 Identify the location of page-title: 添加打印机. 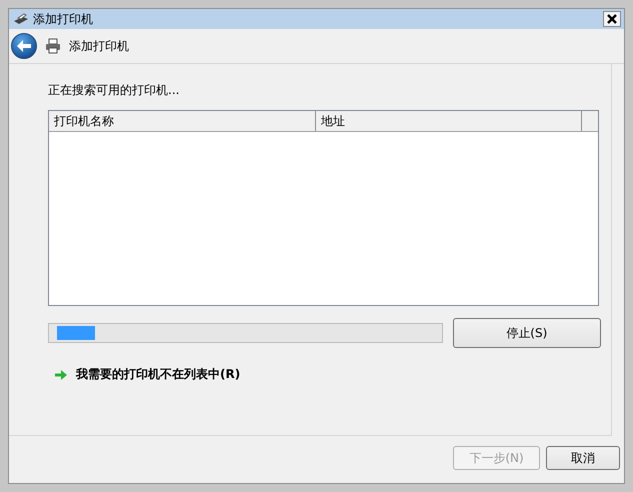
(99, 46).